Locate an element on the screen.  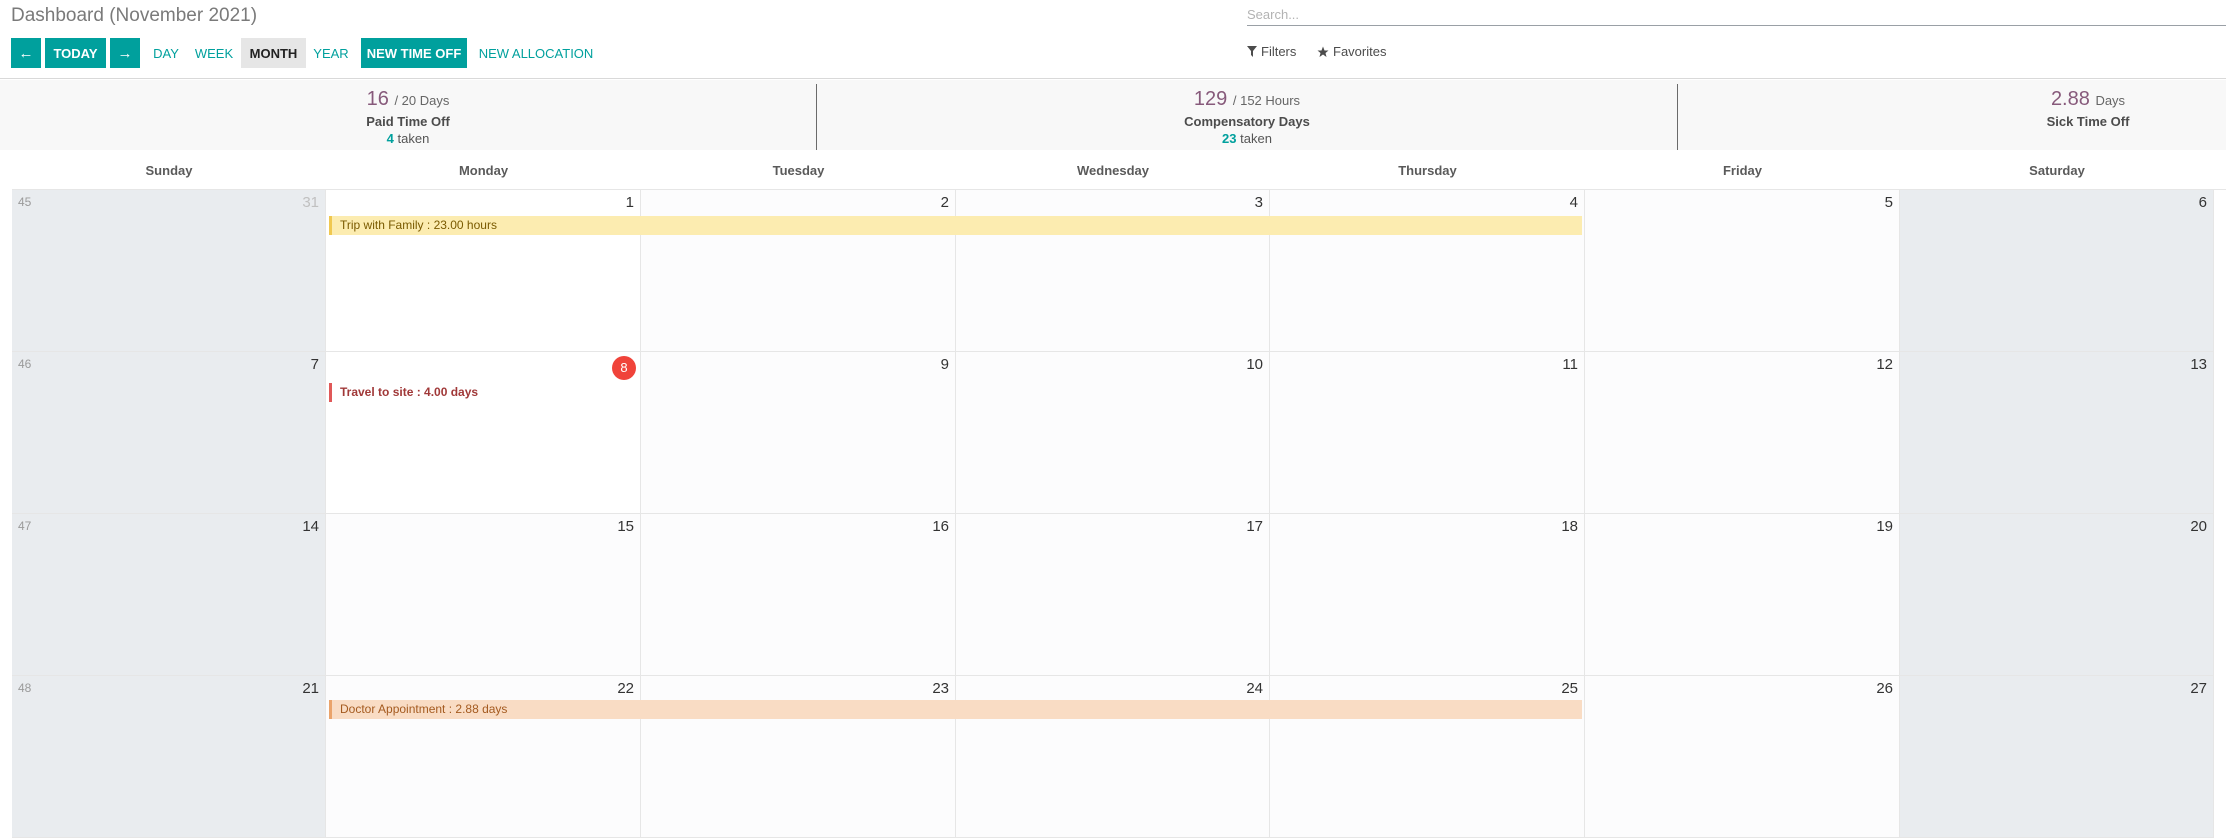
next-button: → is located at coordinates (125, 53).